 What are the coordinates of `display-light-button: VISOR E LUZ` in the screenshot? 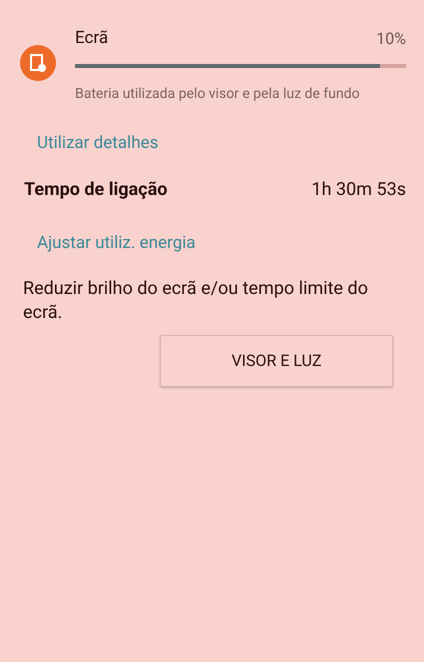 It's located at (276, 360).